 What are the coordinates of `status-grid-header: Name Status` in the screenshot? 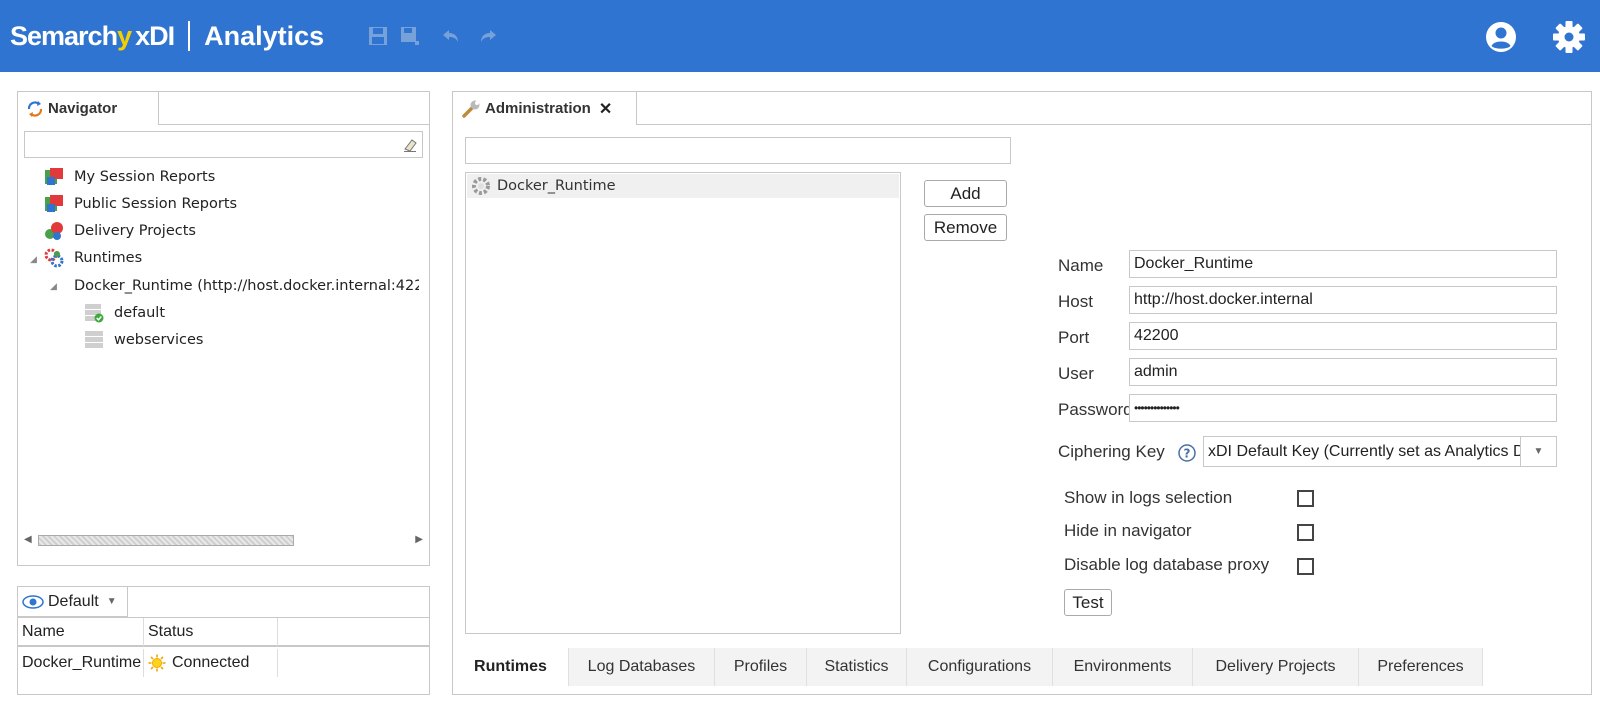 It's located at (223, 632).